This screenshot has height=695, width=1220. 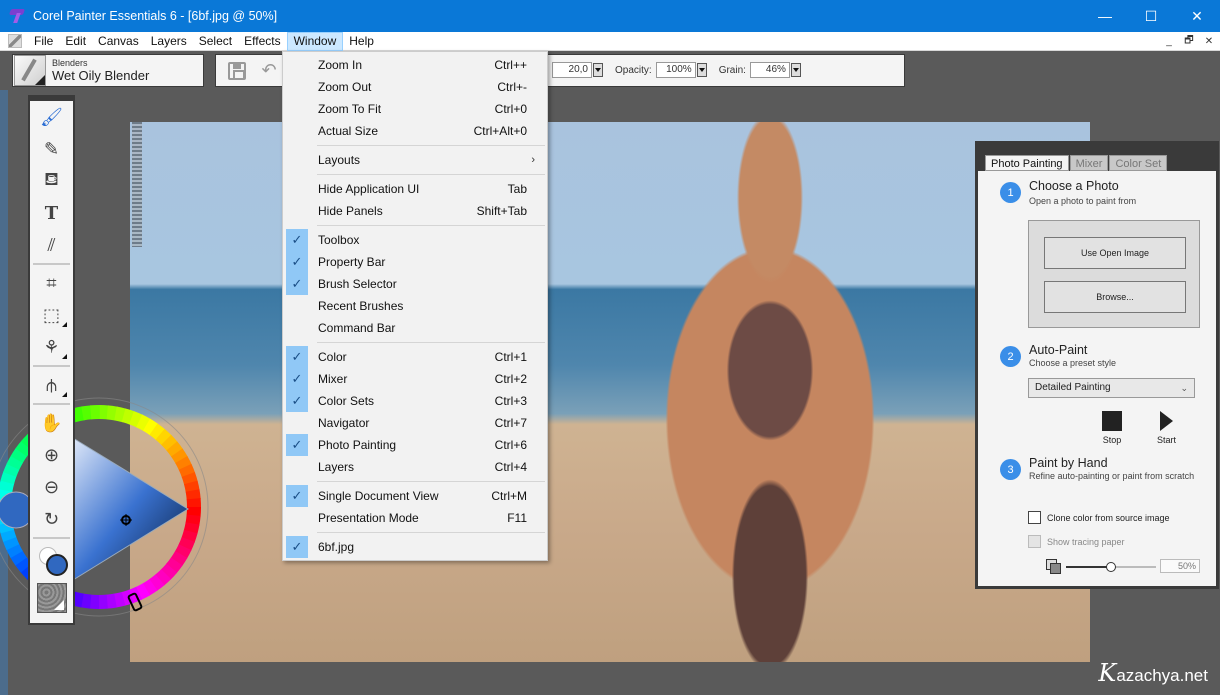 What do you see at coordinates (297, 547) in the screenshot?
I see `checkmark-icon: ✓` at bounding box center [297, 547].